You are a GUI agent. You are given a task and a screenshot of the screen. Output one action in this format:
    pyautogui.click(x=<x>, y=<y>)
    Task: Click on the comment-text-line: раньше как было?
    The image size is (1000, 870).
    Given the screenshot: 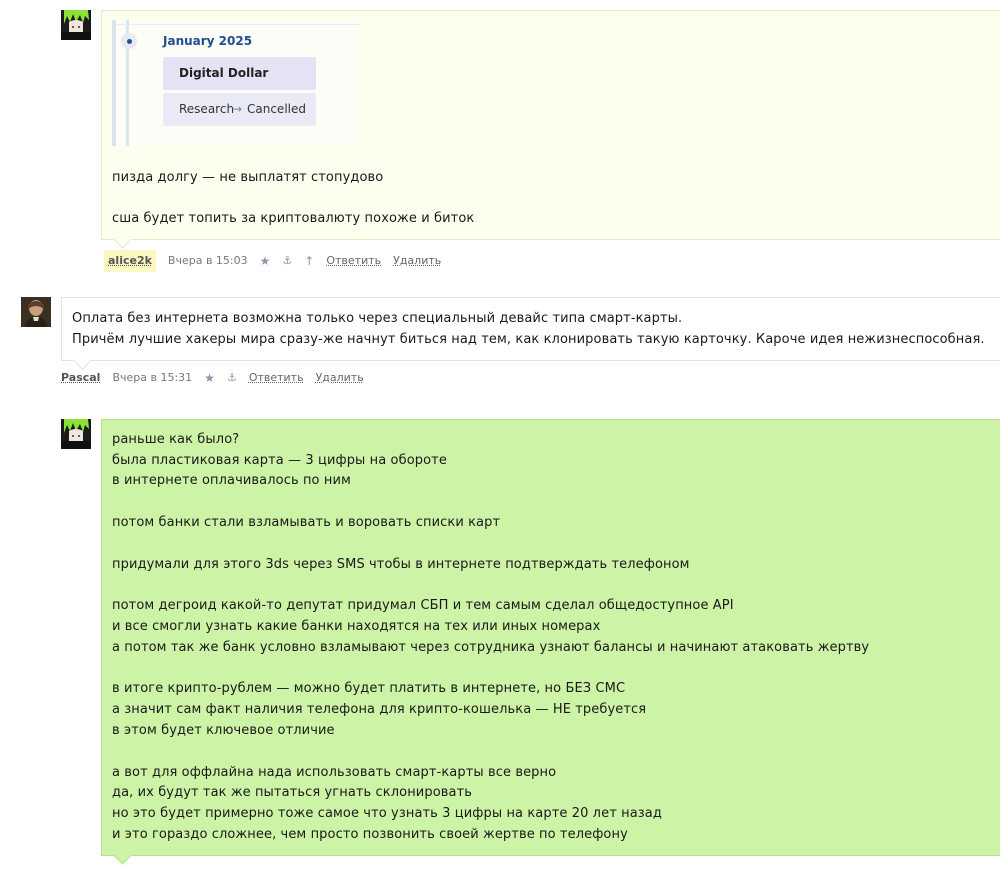 What is the action you would take?
    pyautogui.click(x=176, y=439)
    